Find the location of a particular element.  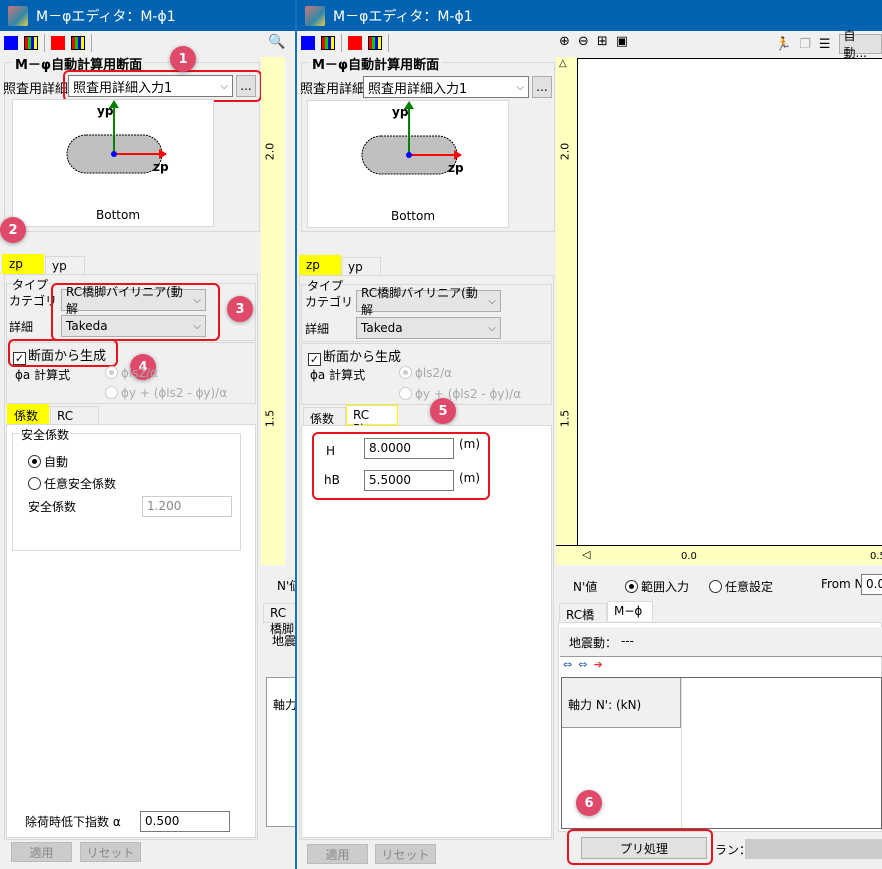

zoom-out-icon: ⊖ is located at coordinates (583, 41).